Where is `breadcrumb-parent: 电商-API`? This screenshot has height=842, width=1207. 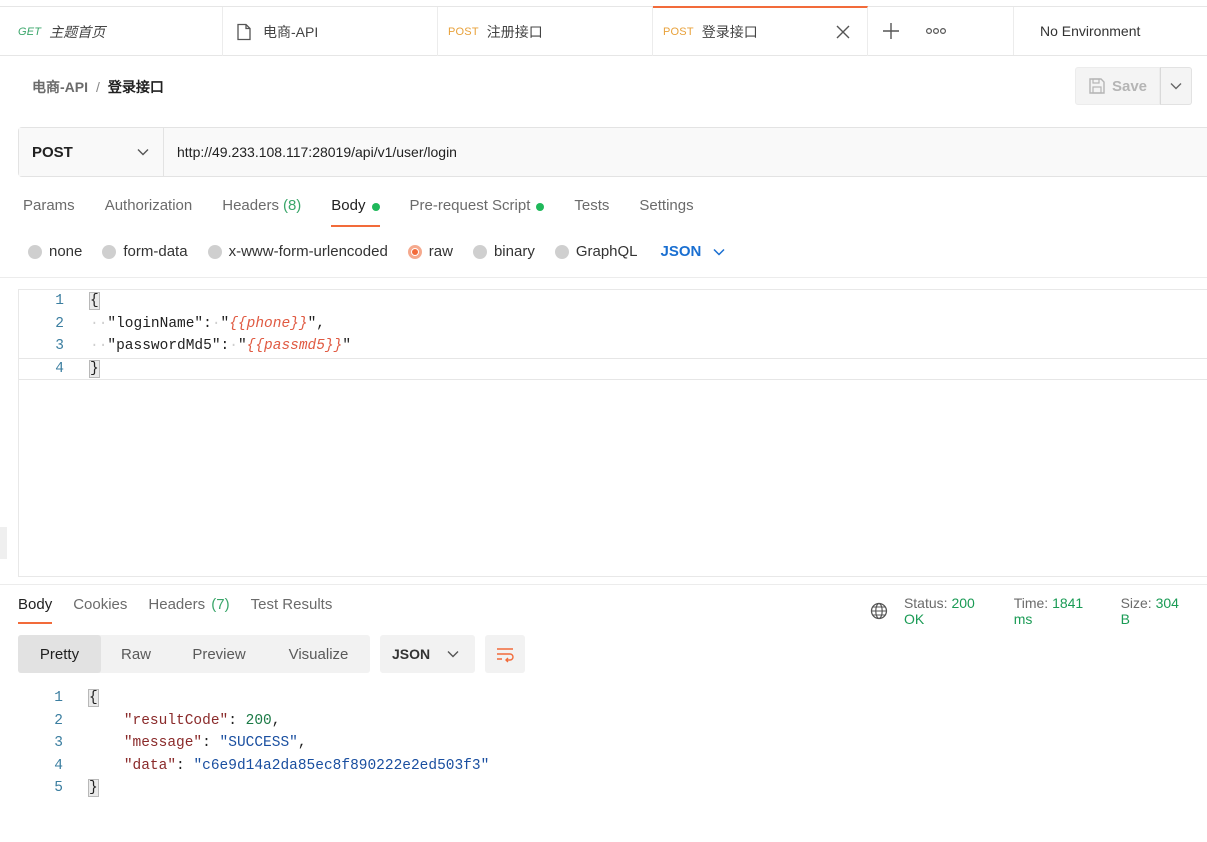 breadcrumb-parent: 电商-API is located at coordinates (60, 87).